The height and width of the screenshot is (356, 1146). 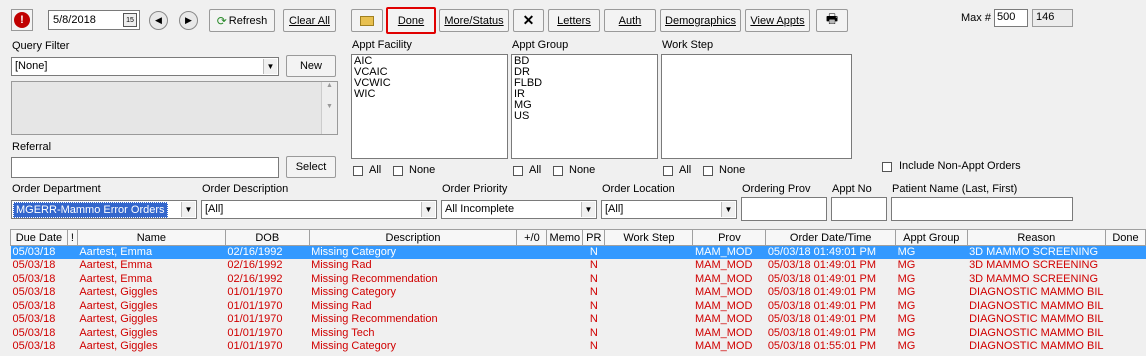 What do you see at coordinates (242, 20) in the screenshot?
I see `refresh-button: ⟳ Refresh` at bounding box center [242, 20].